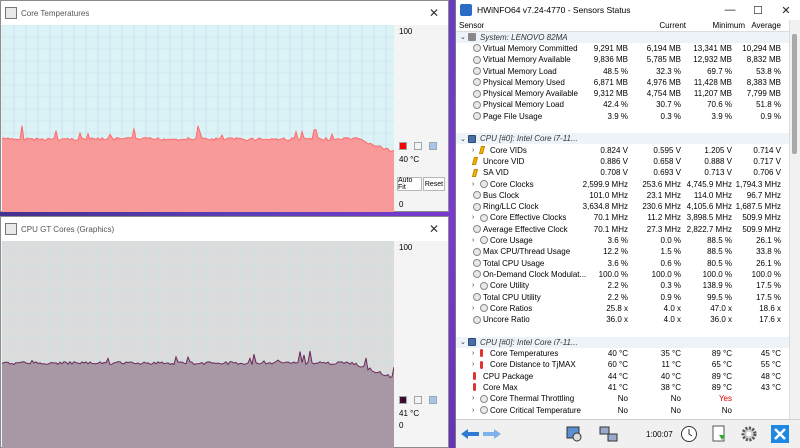  I want to click on network-icon, so click(609, 434).